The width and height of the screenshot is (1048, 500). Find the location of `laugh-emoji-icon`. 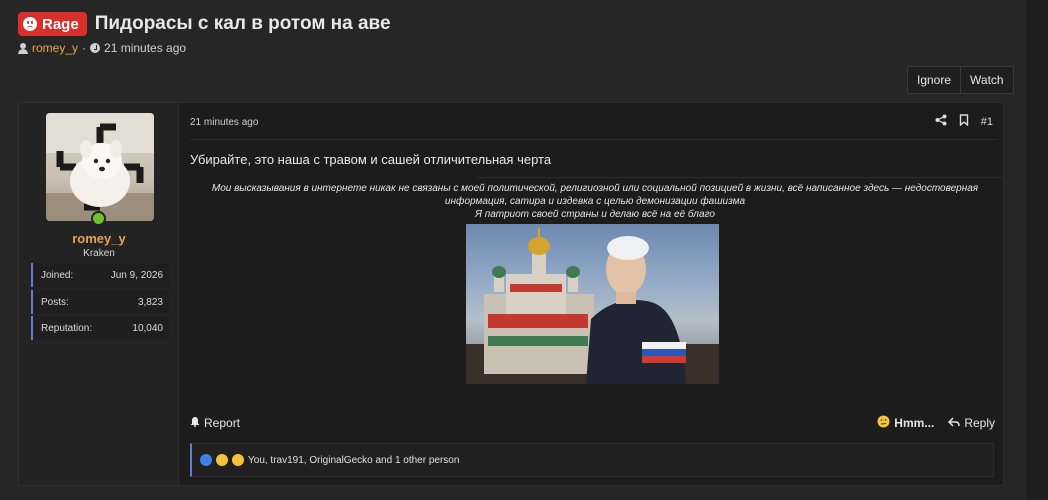

laugh-emoji-icon is located at coordinates (222, 460).